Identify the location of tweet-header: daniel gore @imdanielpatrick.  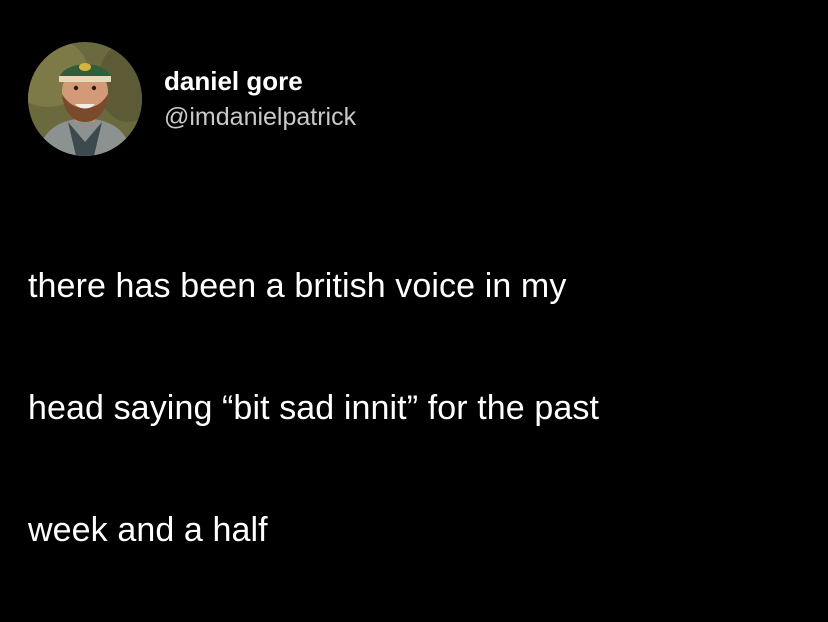
(192, 99).